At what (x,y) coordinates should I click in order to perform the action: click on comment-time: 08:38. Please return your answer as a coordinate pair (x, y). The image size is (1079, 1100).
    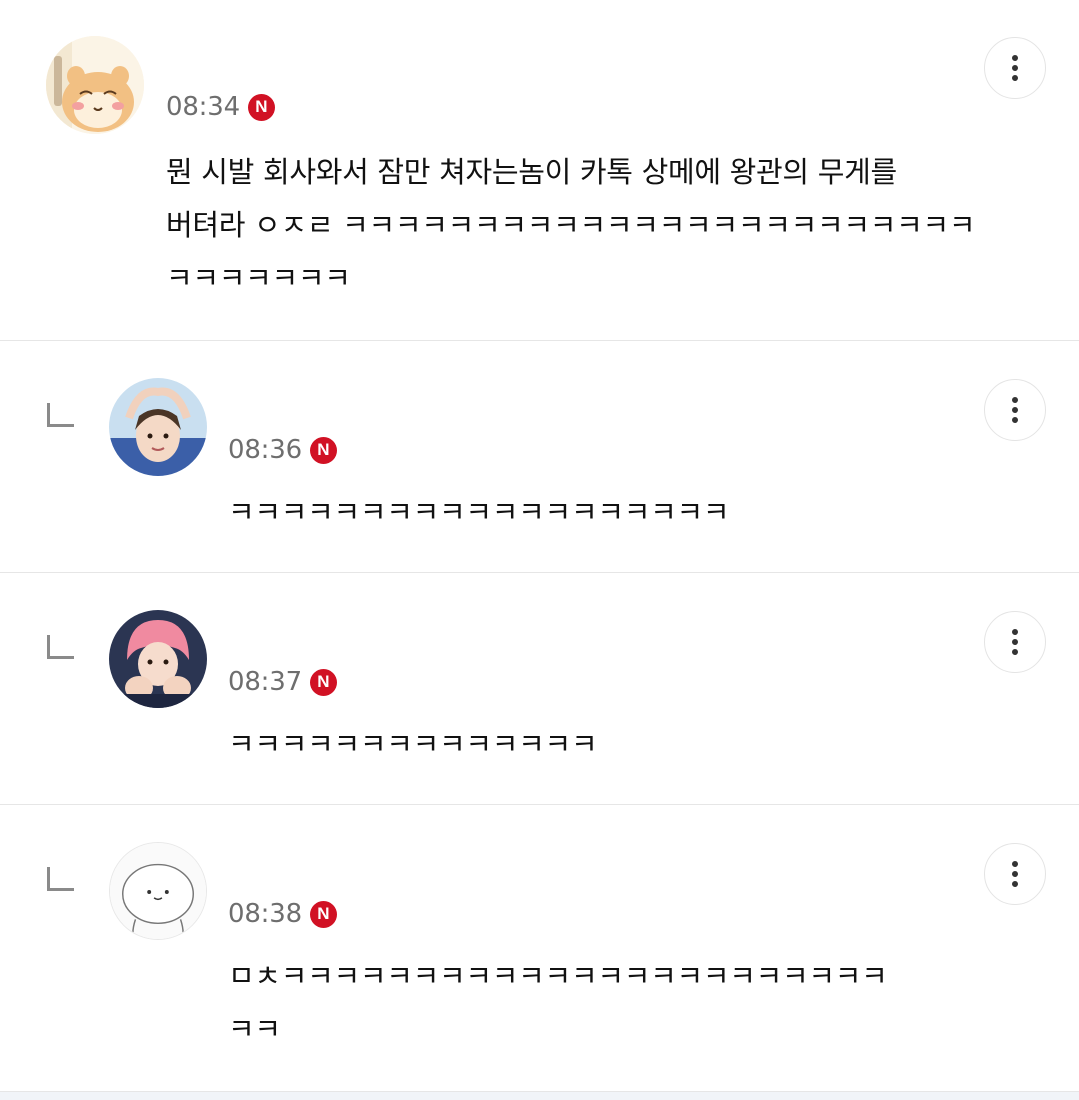
    Looking at the image, I should click on (265, 914).